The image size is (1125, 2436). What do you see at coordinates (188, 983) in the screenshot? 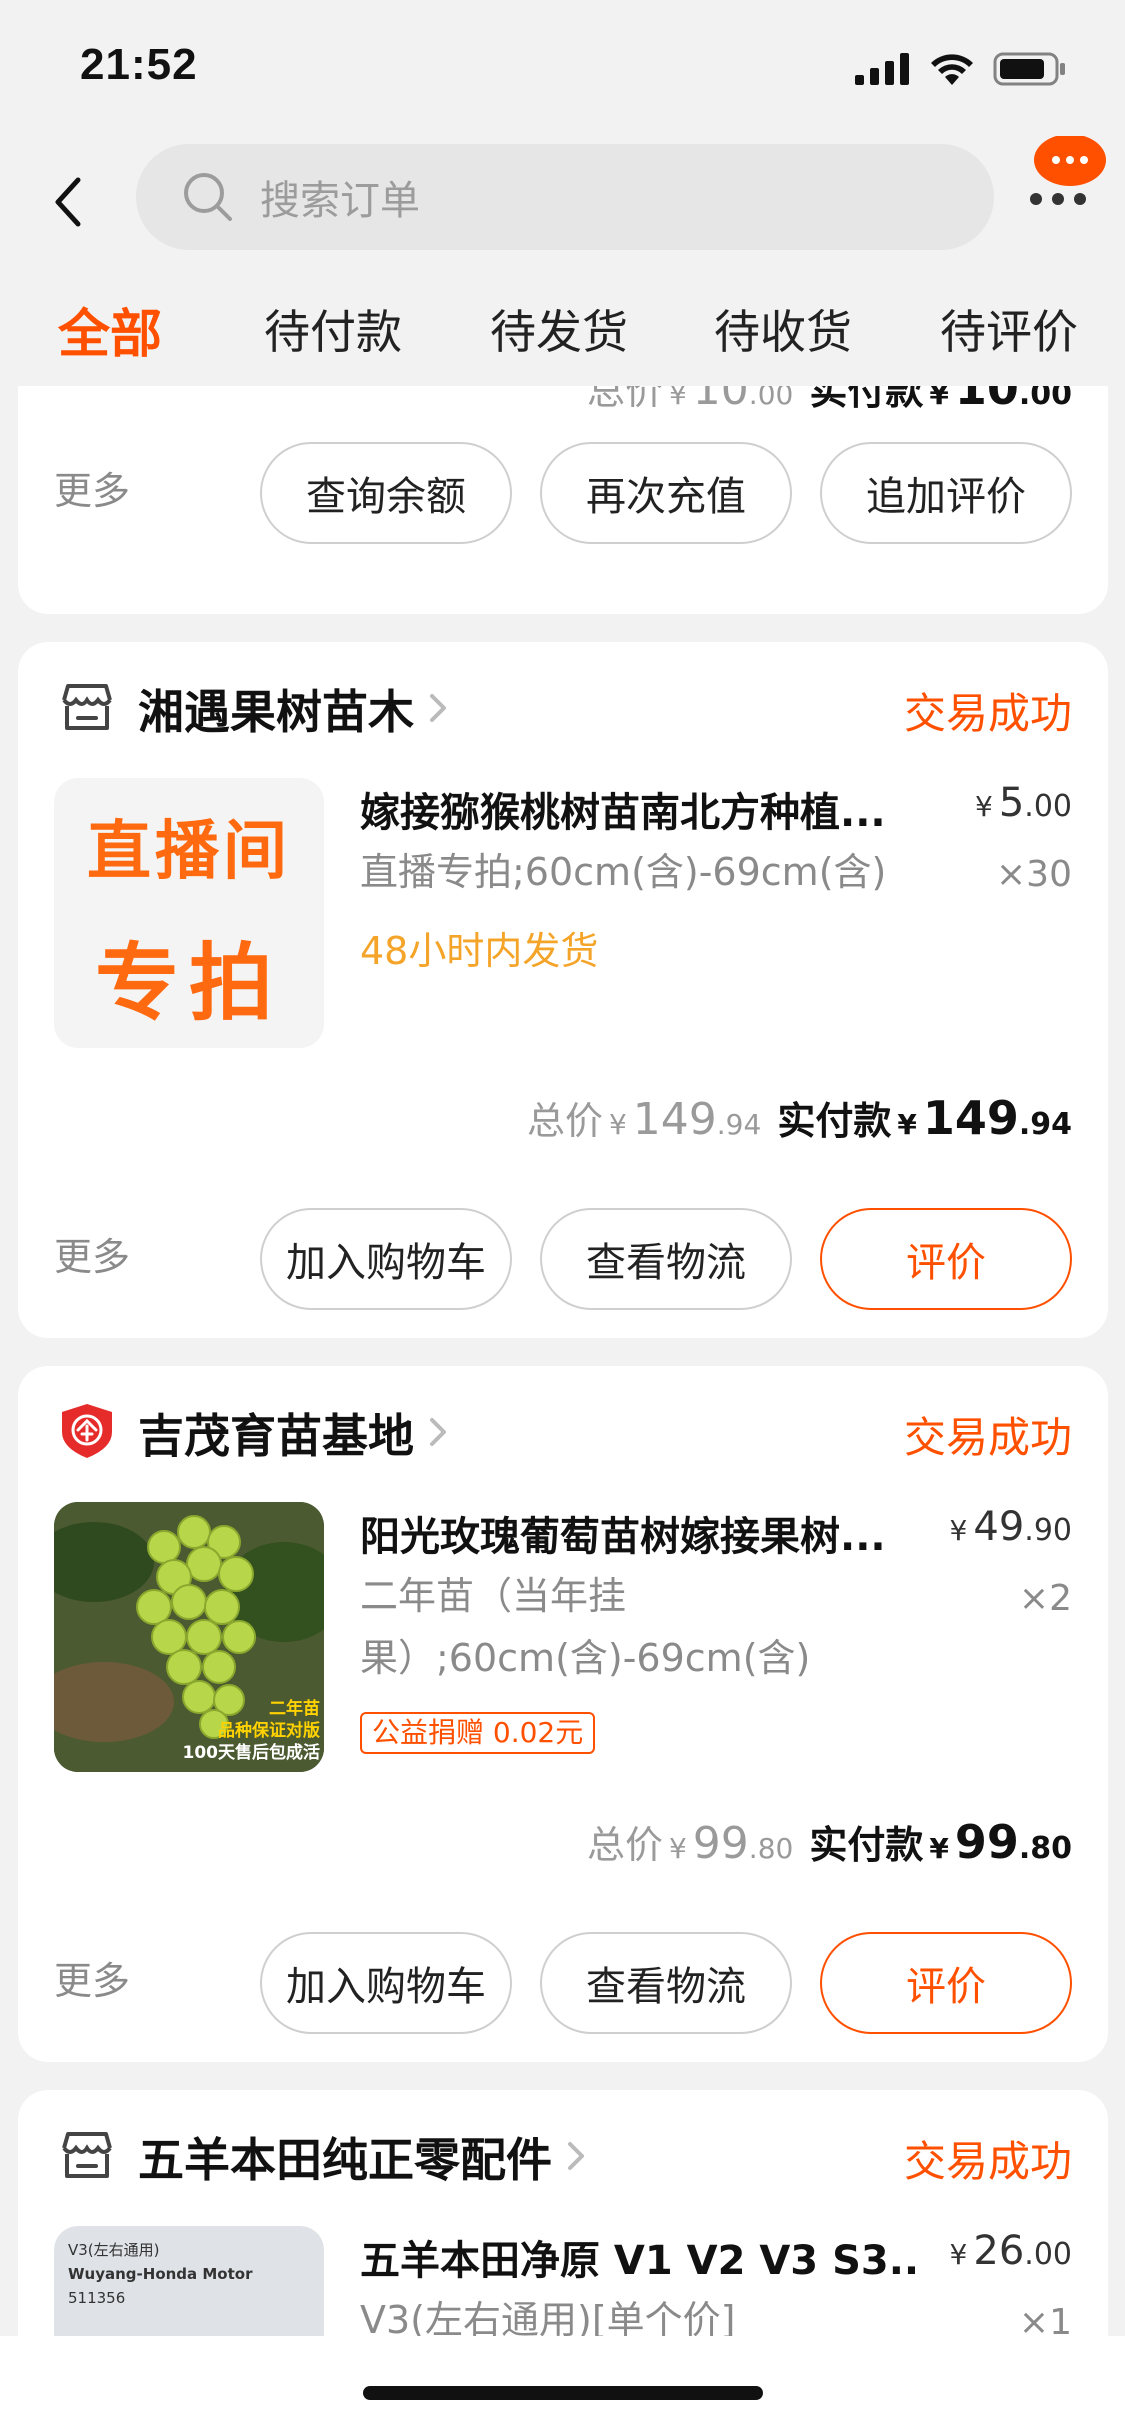
I see `thumbnail-text: 专拍` at bounding box center [188, 983].